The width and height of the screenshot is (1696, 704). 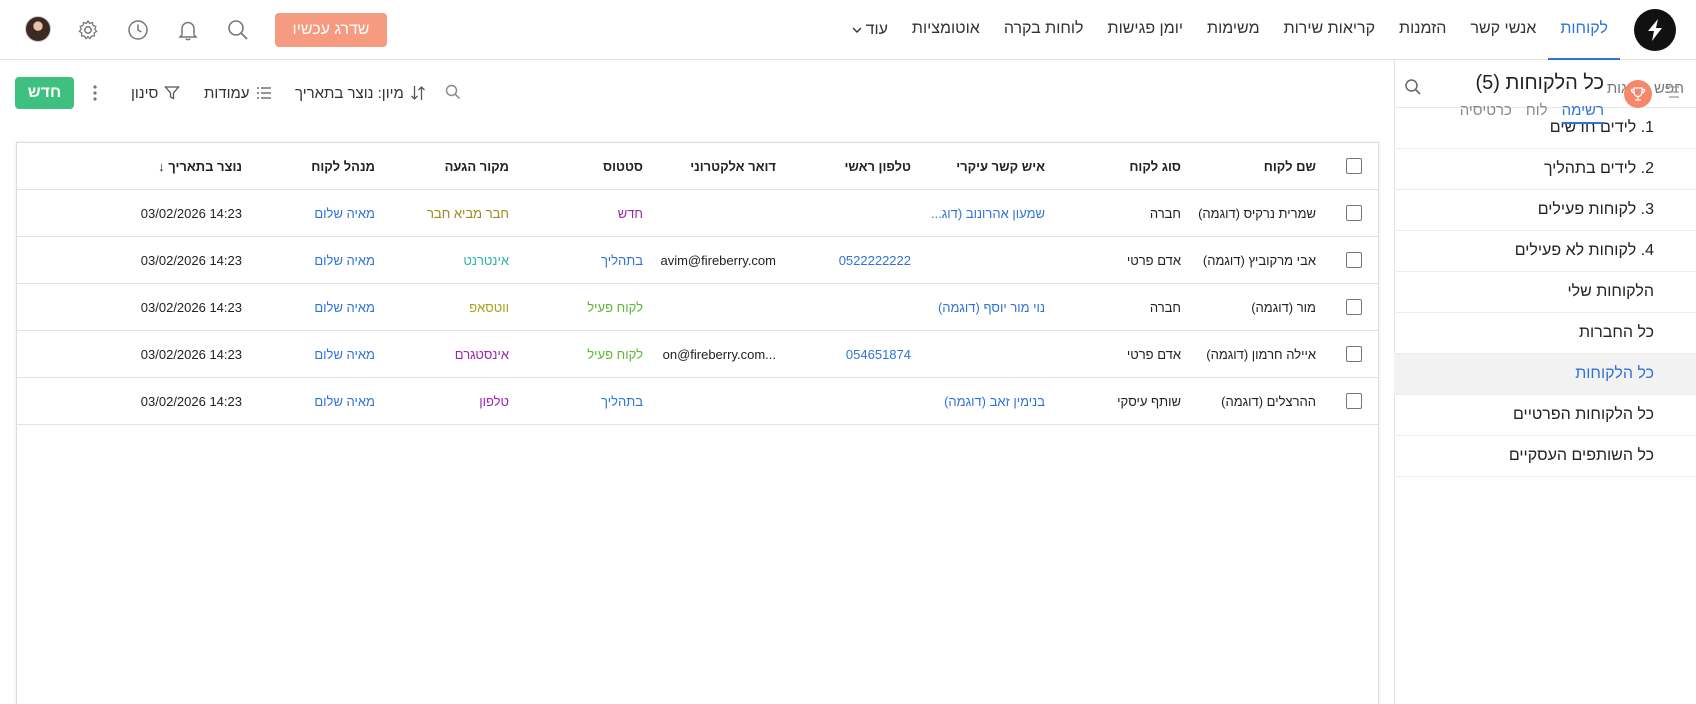 I want to click on cell-name: שמרית נרקיס (דוגמה), so click(x=1257, y=213).